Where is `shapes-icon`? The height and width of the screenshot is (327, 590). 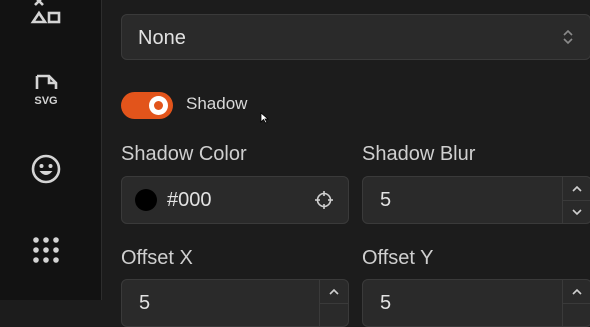
shapes-icon is located at coordinates (46, 14).